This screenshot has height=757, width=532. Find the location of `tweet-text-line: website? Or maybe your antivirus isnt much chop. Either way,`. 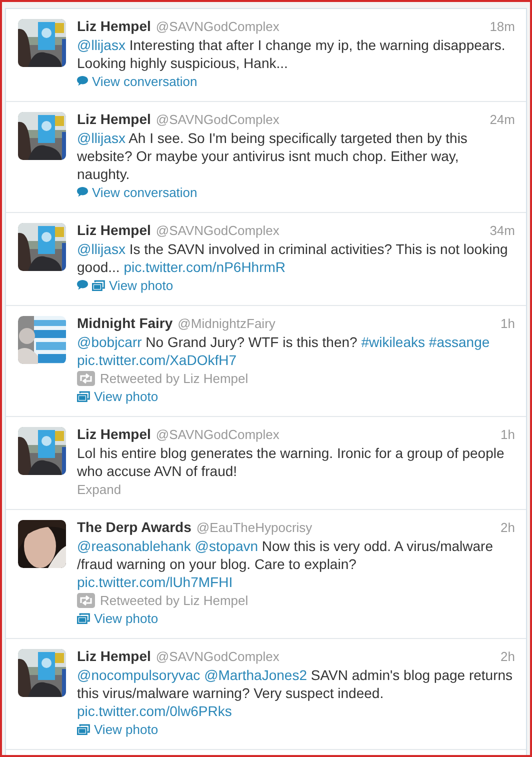

tweet-text-line: website? Or maybe your antivirus isnt much chop. Either way, is located at coordinates (268, 156).